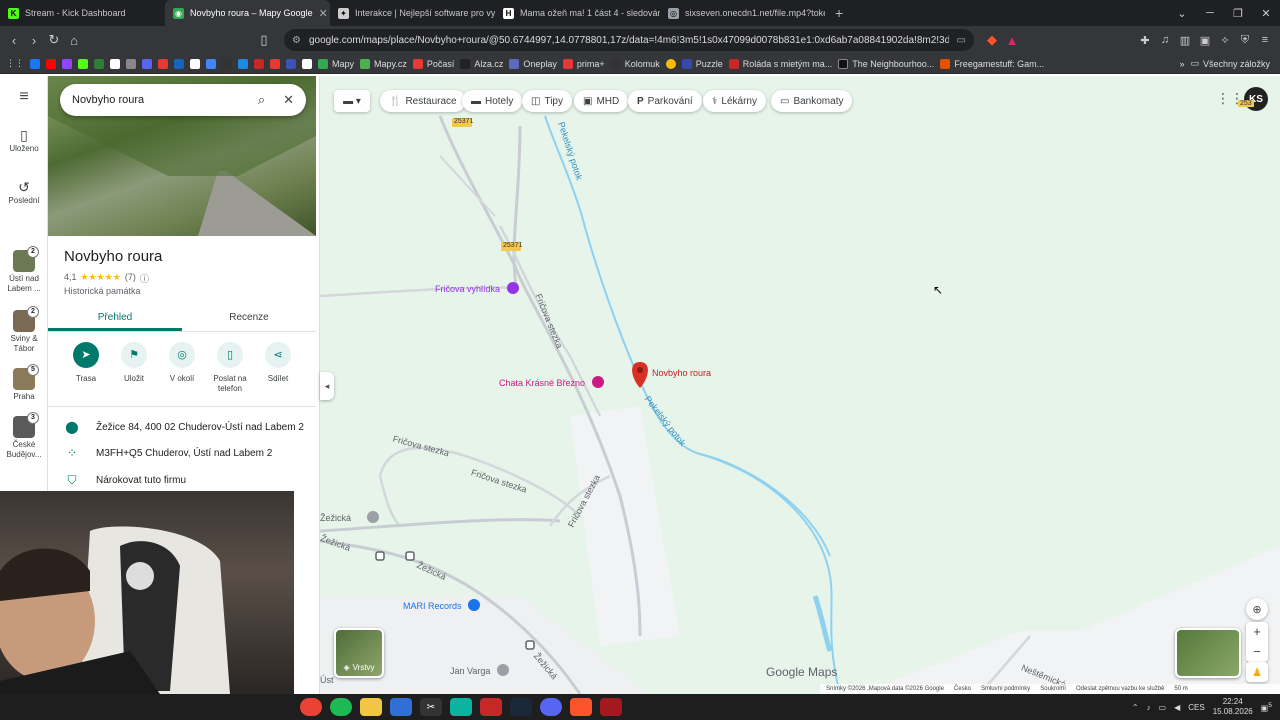 This screenshot has height=720, width=1280. What do you see at coordinates (665, 101) in the screenshot?
I see `filter-parking: P Parkování` at bounding box center [665, 101].